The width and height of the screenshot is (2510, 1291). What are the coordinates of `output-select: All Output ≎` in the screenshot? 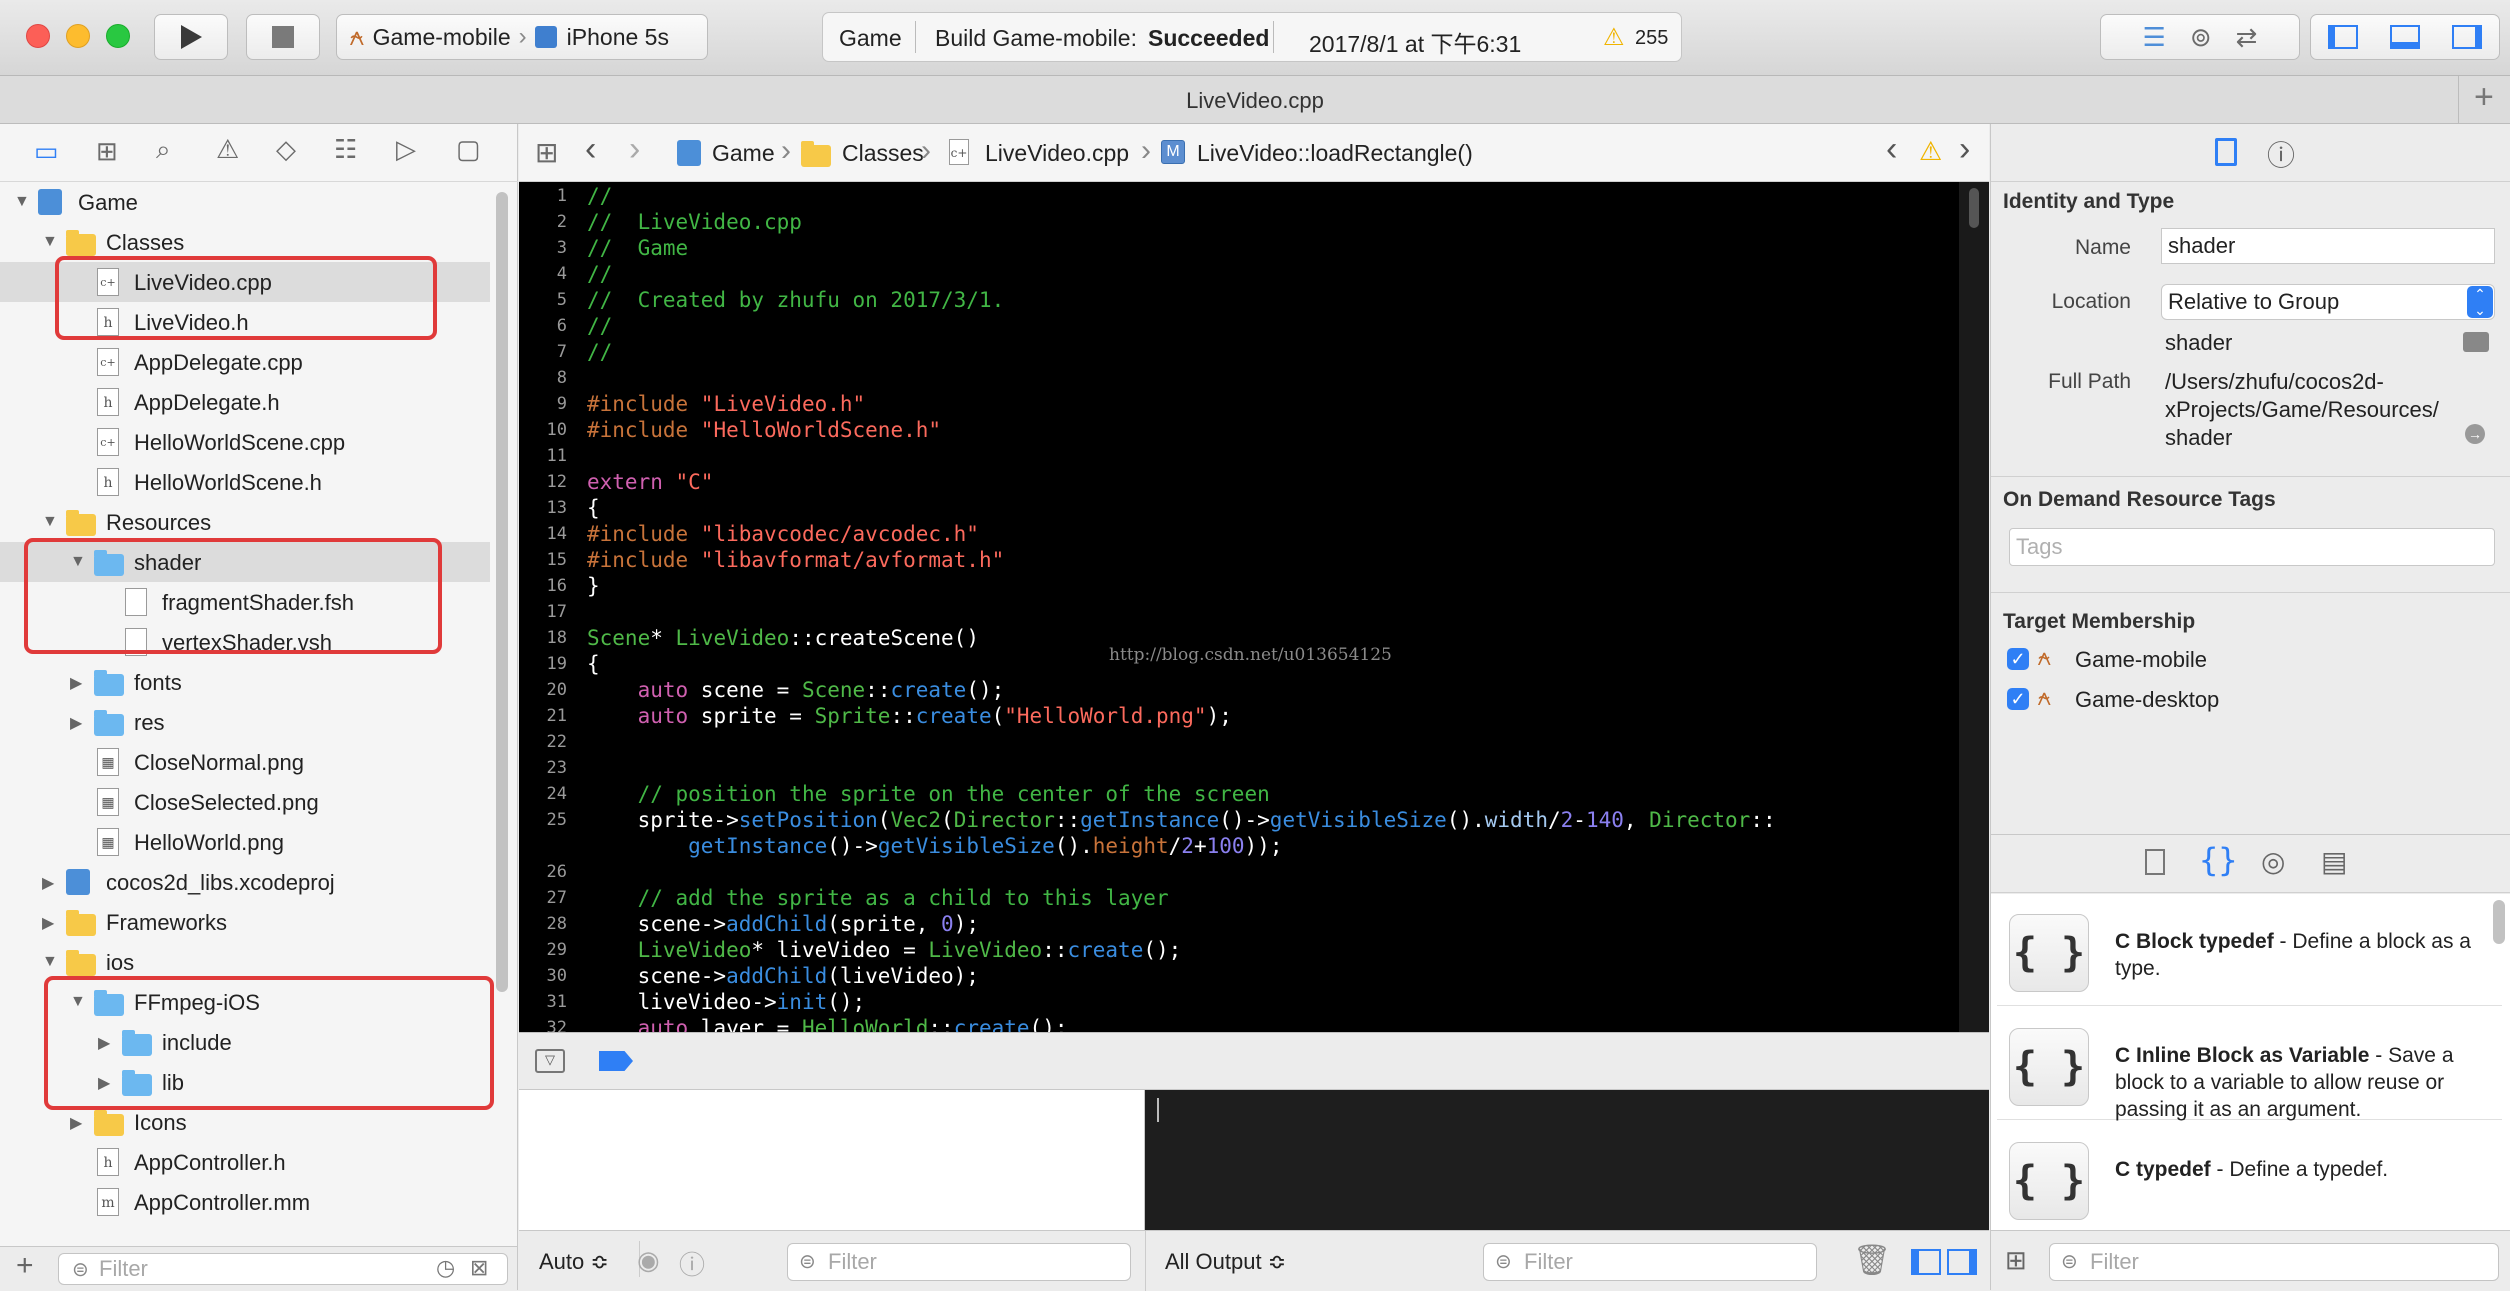 It's located at (1225, 1262).